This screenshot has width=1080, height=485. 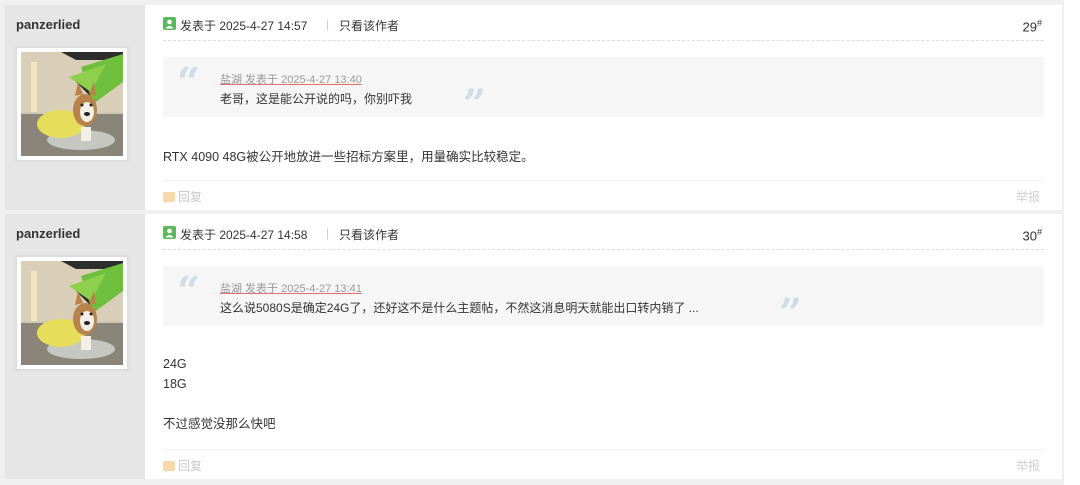 I want to click on post-header: 发表于 2025-4-27 14:57 | 只看该作者 29#, so click(x=603, y=27).